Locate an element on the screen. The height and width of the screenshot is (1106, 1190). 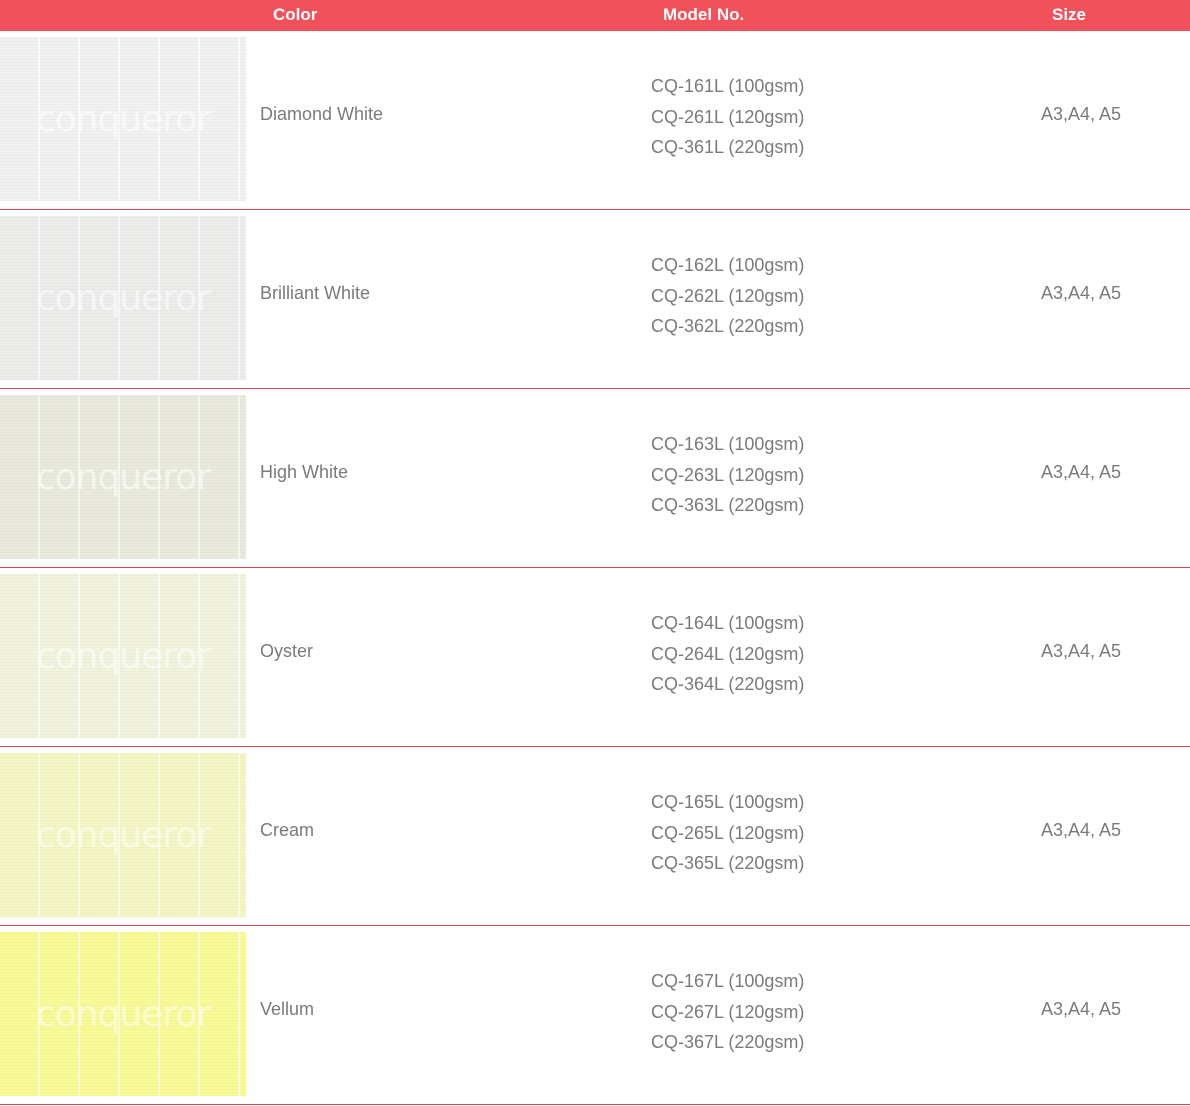
model-number: CQ-262L (120gsm) is located at coordinates (728, 295).